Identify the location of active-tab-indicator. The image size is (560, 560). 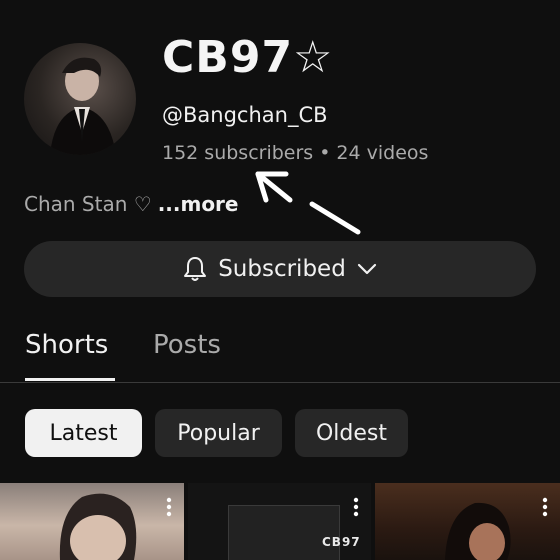
(70, 379).